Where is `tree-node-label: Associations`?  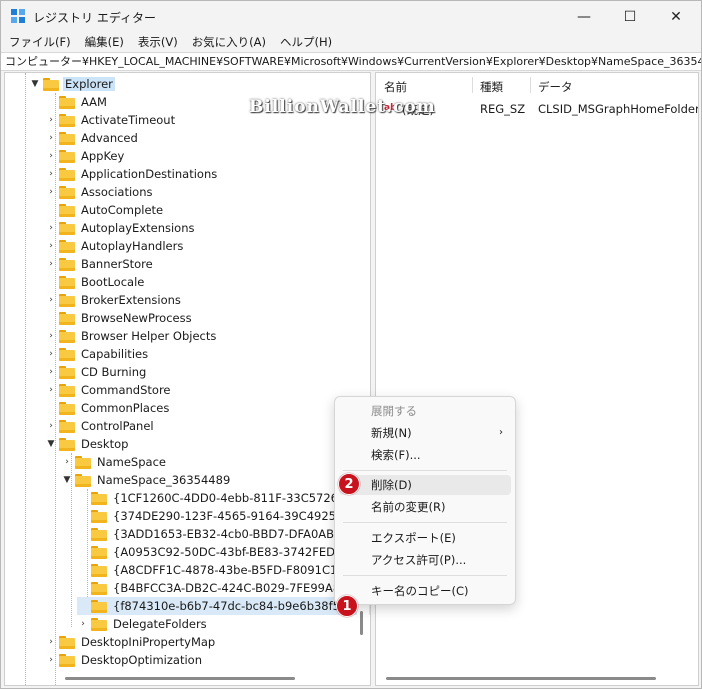 tree-node-label: Associations is located at coordinates (117, 192).